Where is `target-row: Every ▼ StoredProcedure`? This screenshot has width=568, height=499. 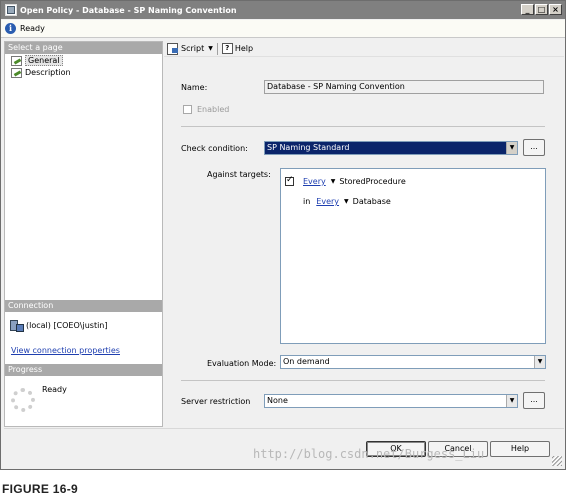 target-row: Every ▼ StoredProcedure is located at coordinates (345, 180).